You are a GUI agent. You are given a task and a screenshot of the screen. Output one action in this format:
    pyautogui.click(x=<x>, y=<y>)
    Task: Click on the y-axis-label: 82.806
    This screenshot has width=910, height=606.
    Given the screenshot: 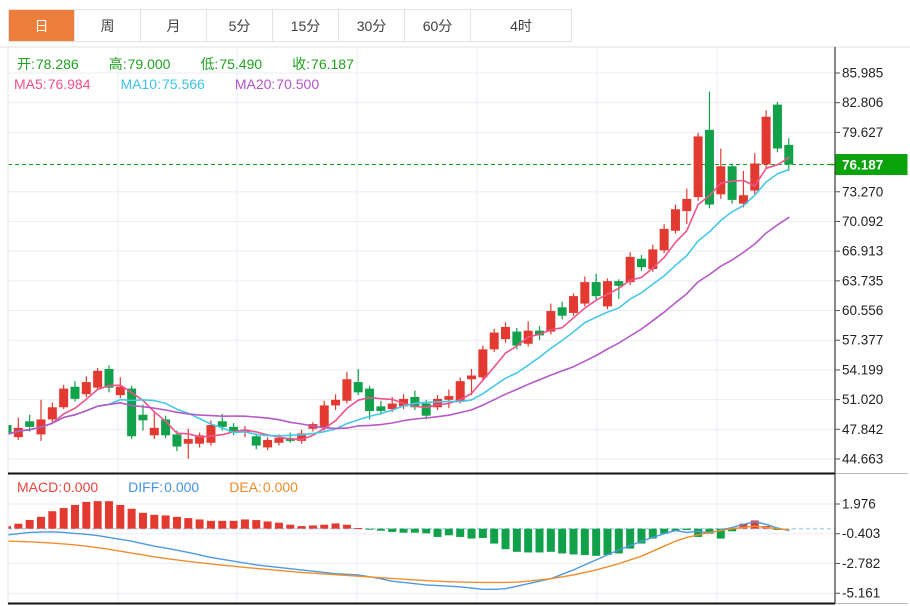 What is the action you would take?
    pyautogui.click(x=862, y=102)
    